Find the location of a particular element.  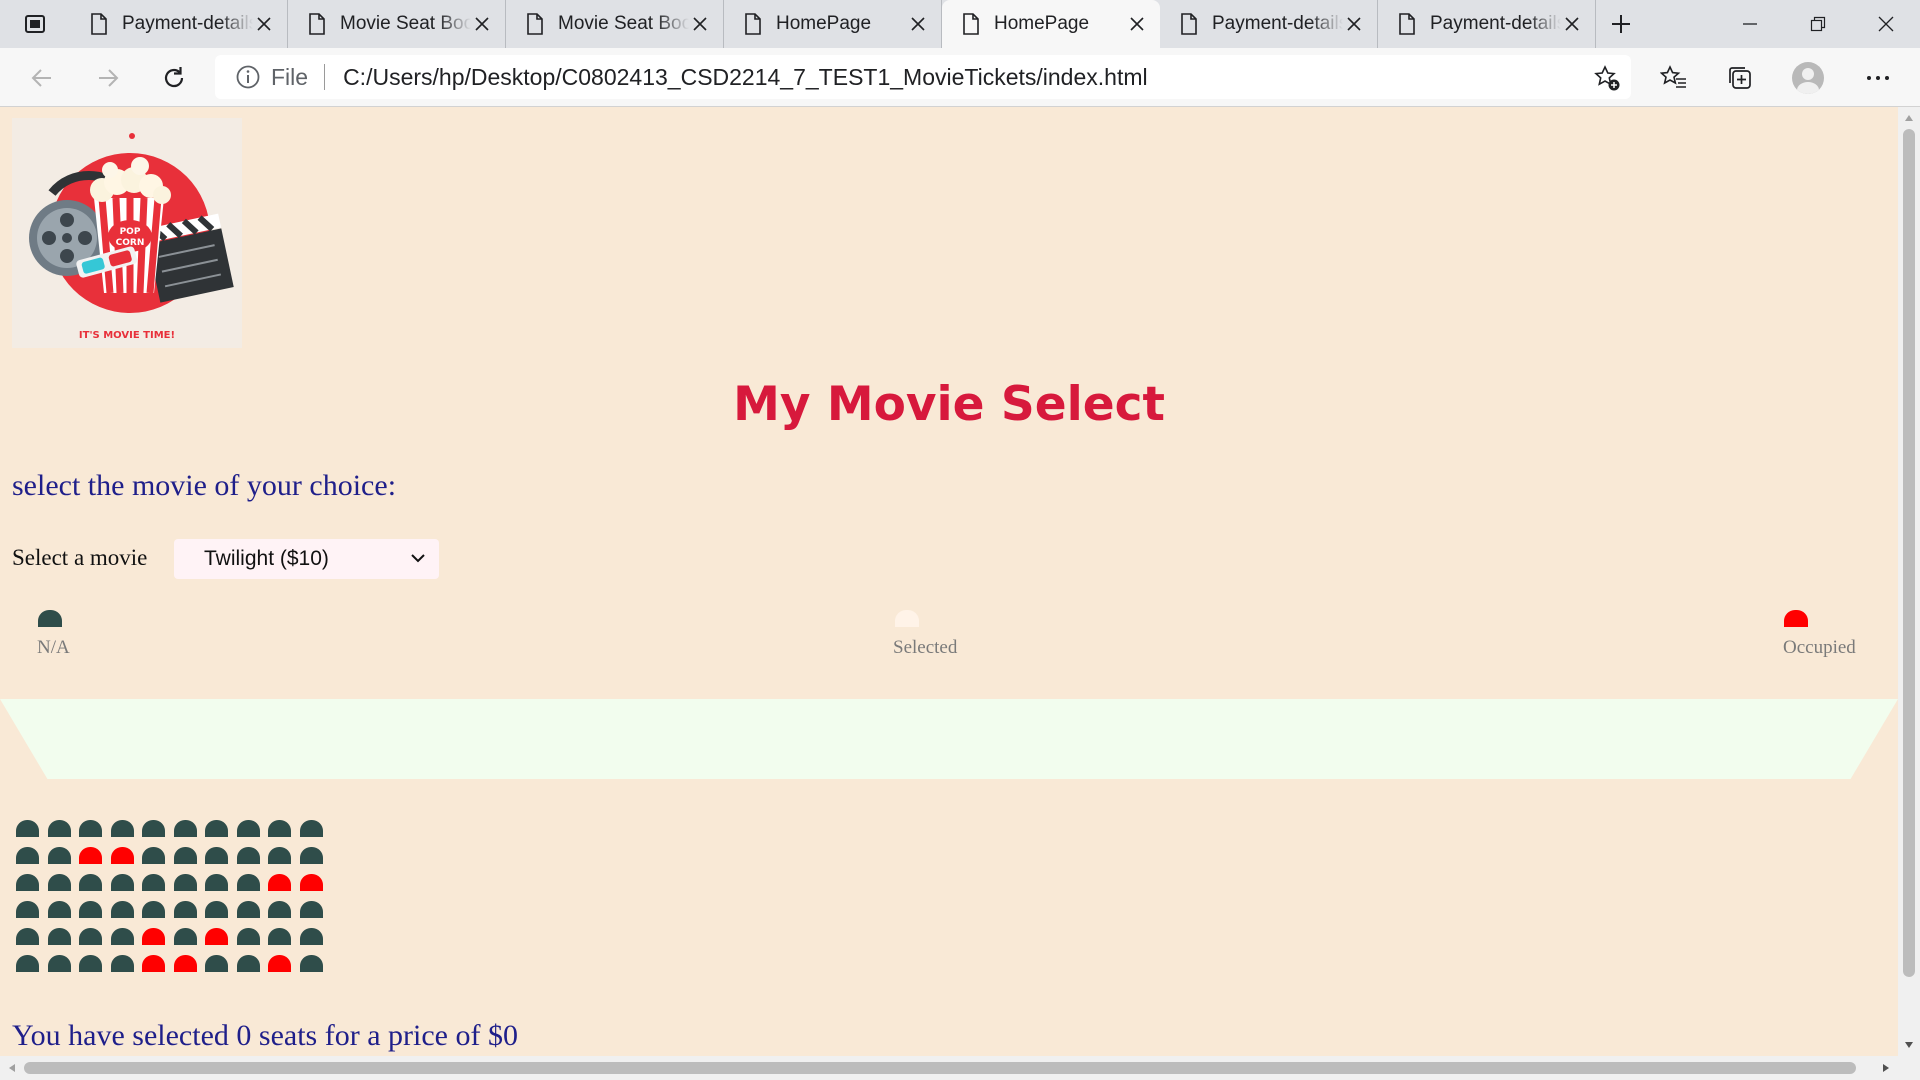

cinema-screen is located at coordinates (949, 739).